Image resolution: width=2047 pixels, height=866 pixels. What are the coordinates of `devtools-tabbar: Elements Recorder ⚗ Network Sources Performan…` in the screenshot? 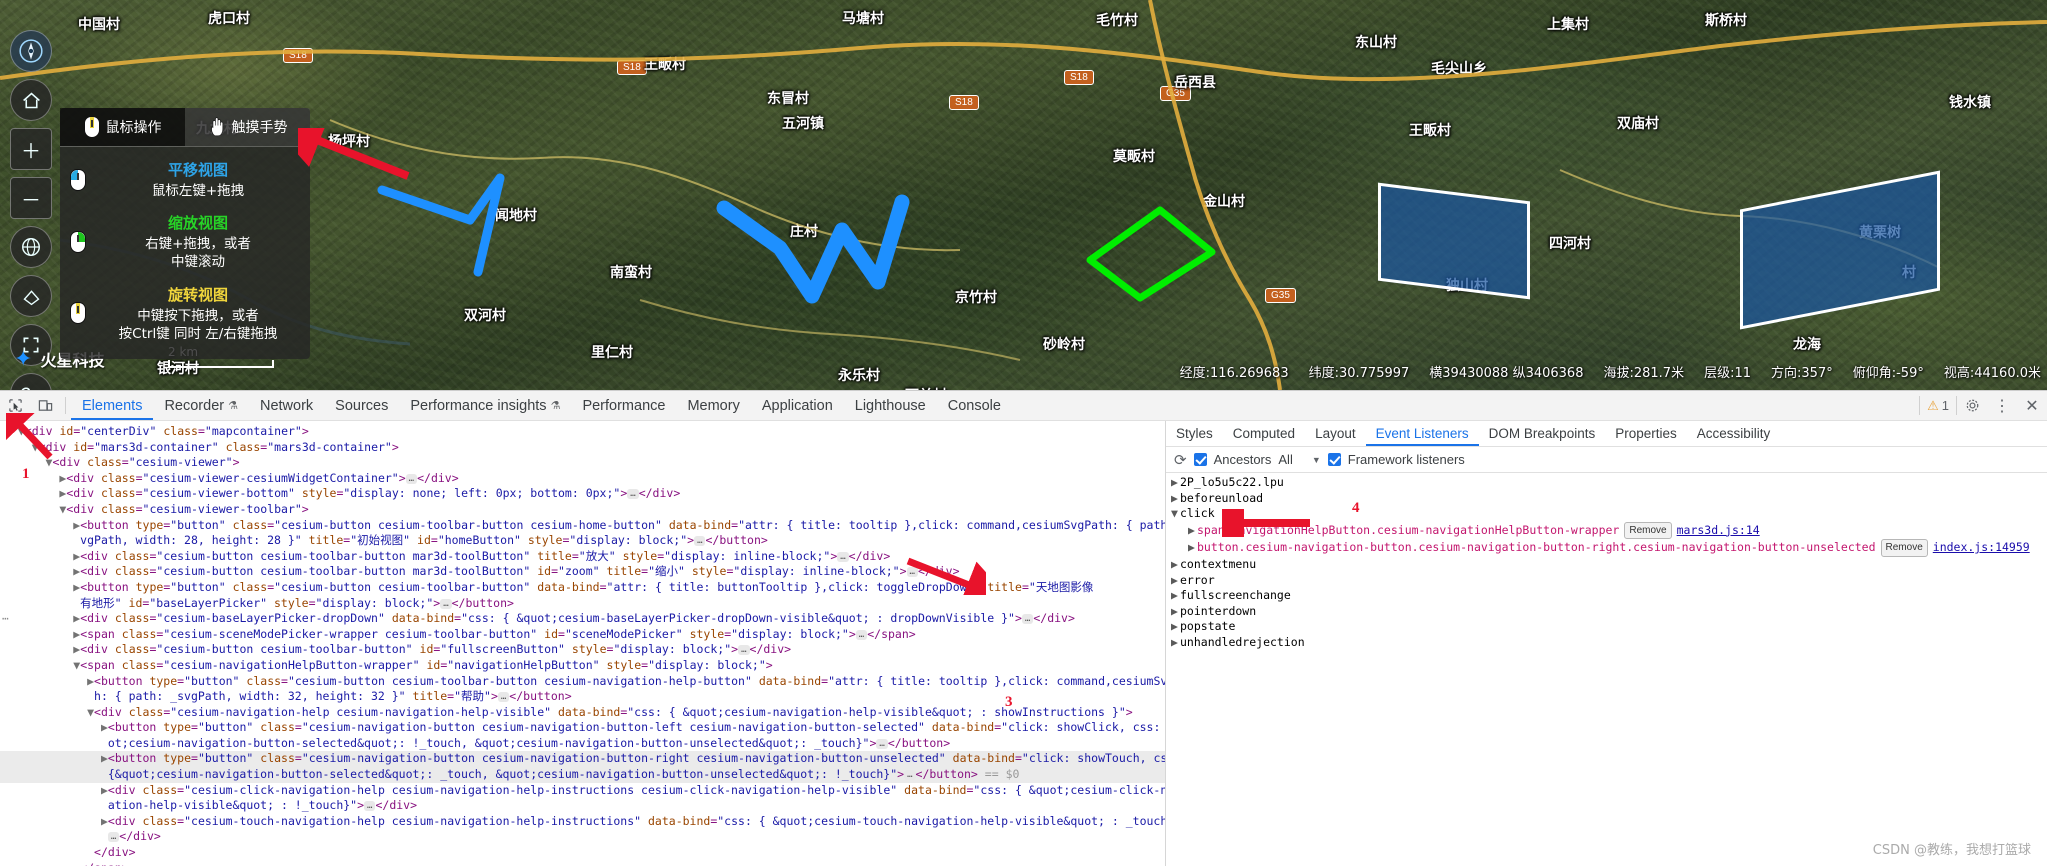 It's located at (1023, 406).